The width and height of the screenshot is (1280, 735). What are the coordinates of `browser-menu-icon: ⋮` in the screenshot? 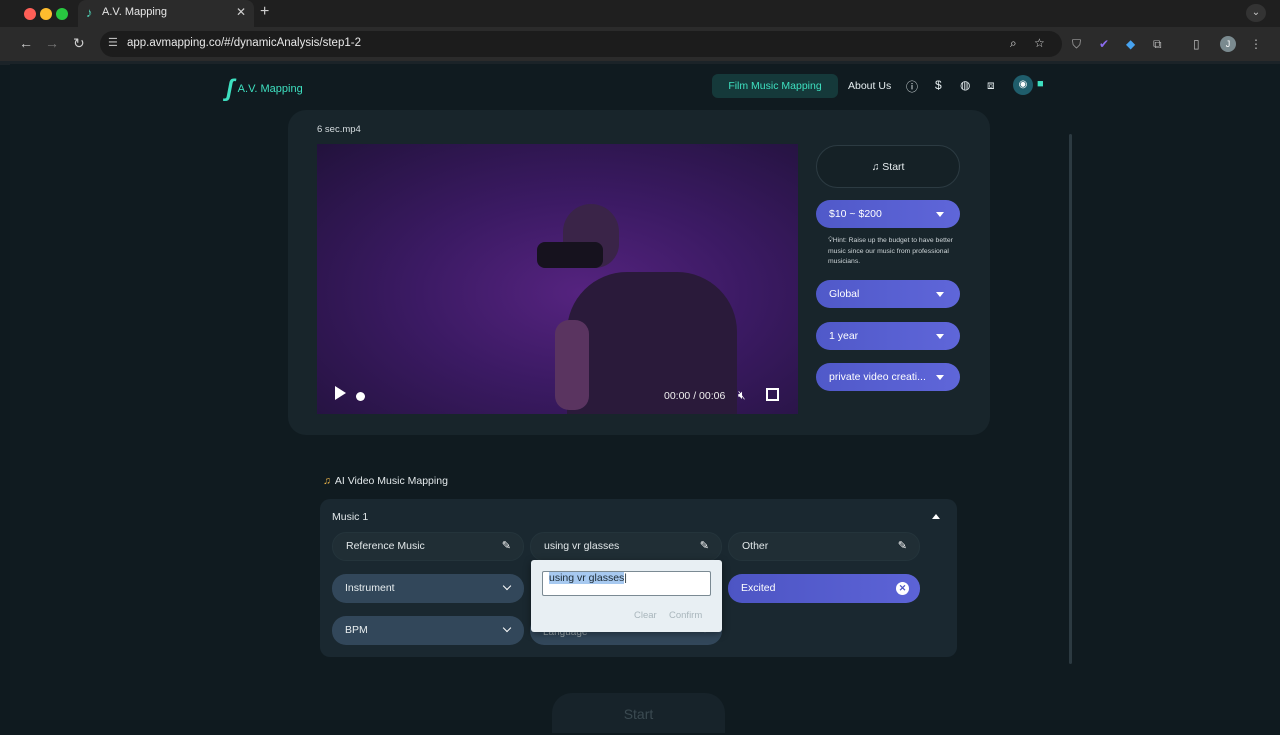 It's located at (1256, 44).